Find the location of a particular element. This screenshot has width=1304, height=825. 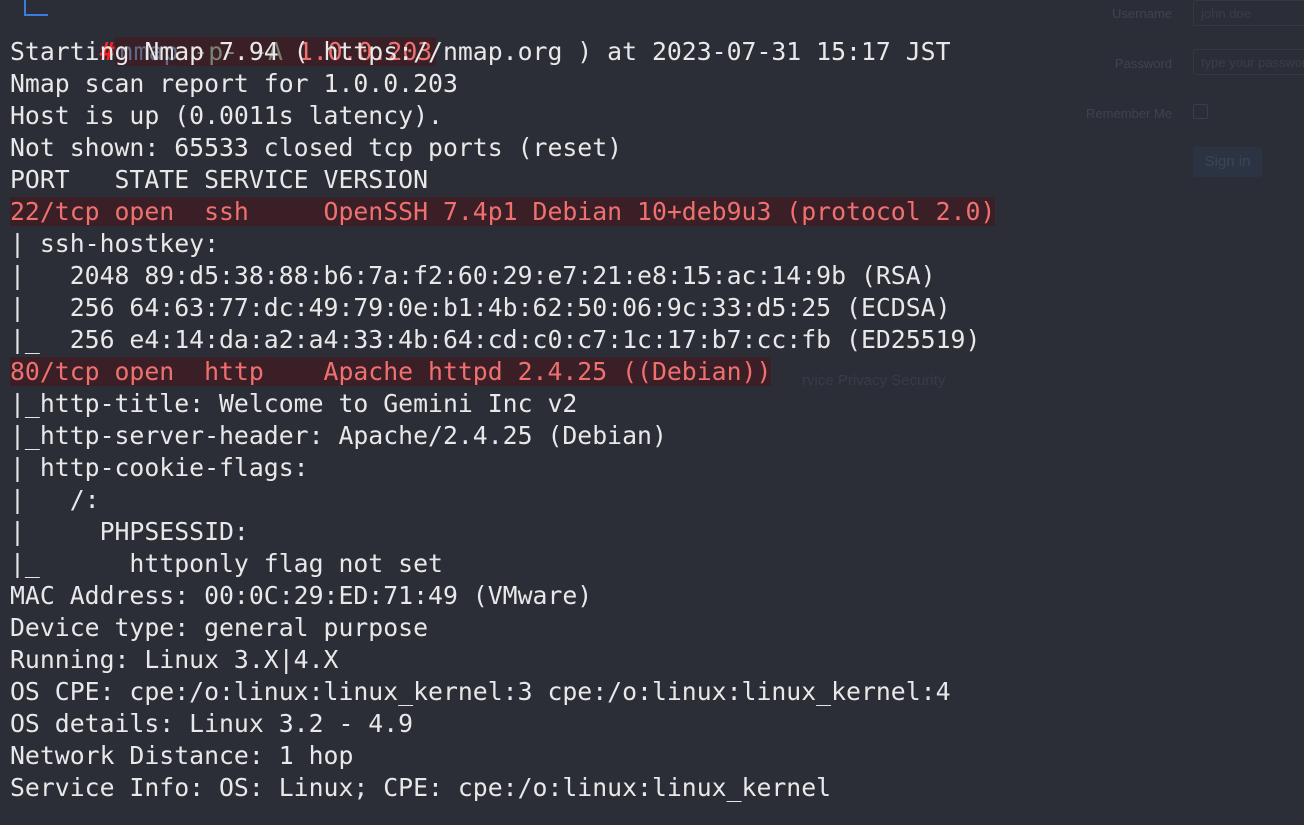

output-text: Running: Linux 3.X|4.X is located at coordinates (174, 659).